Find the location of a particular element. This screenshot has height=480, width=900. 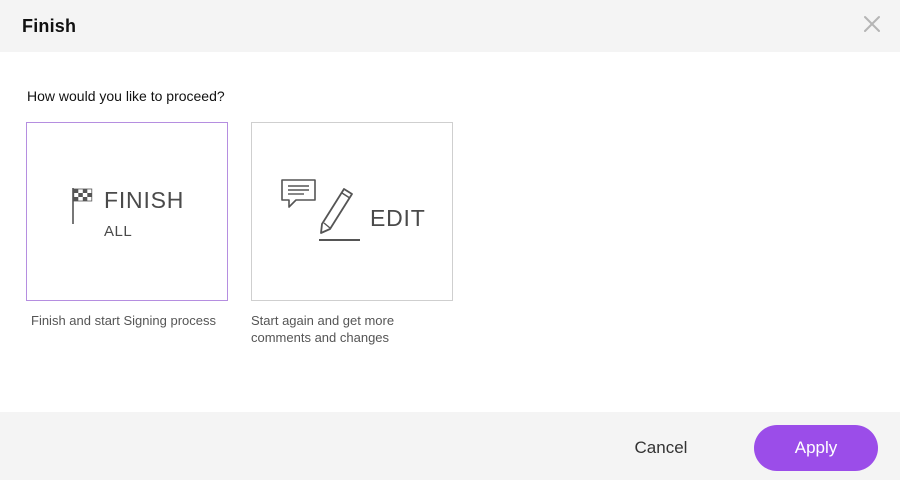

finish-sublabel: ALL is located at coordinates (118, 231).